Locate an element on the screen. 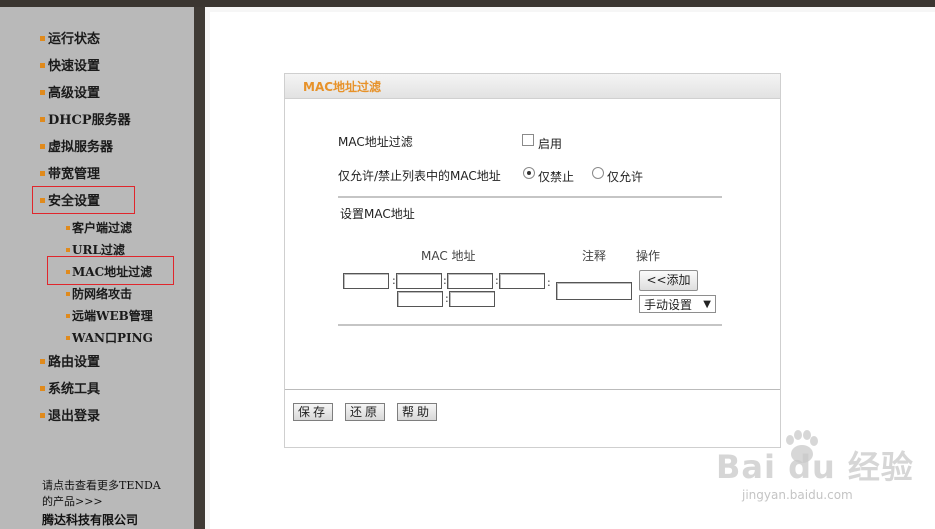  sidebar-item-label: 快速设置 is located at coordinates (74, 66).